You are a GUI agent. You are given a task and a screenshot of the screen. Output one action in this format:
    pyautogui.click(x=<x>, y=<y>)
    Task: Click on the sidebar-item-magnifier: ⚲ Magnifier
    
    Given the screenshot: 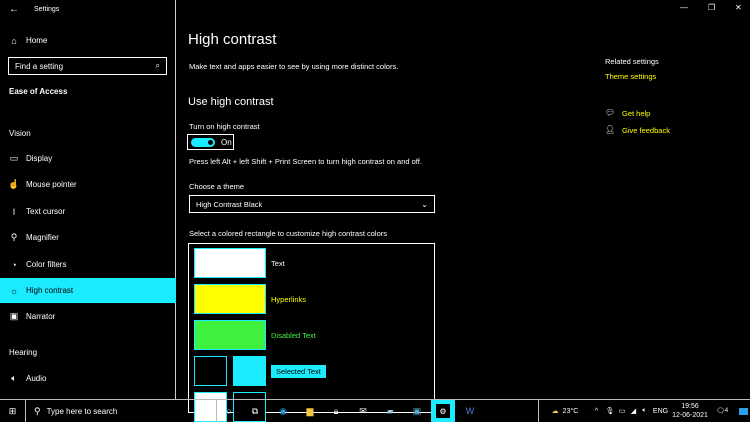 What is the action you would take?
    pyautogui.click(x=88, y=237)
    